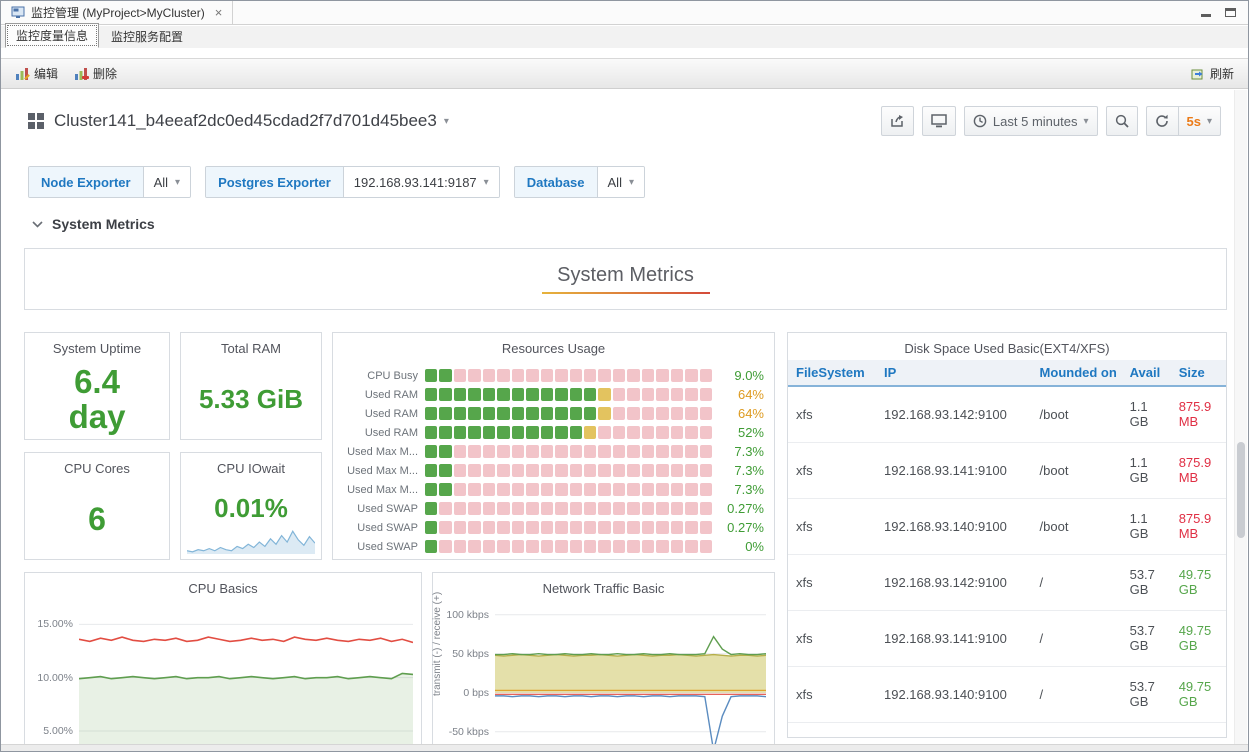 This screenshot has width=1249, height=752. What do you see at coordinates (415, 182) in the screenshot?
I see `variable-value: 192.168.93.141:9187` at bounding box center [415, 182].